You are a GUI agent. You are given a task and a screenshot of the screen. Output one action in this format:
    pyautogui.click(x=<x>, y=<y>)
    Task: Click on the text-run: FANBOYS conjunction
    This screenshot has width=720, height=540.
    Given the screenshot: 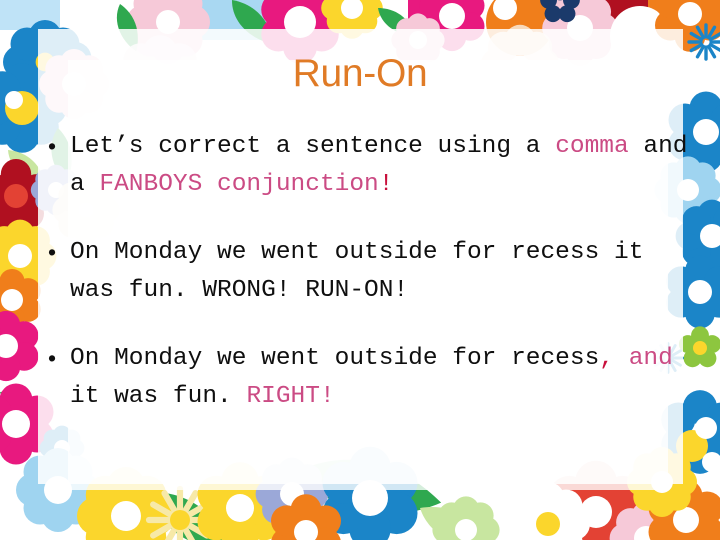 What is the action you would take?
    pyautogui.click(x=239, y=184)
    